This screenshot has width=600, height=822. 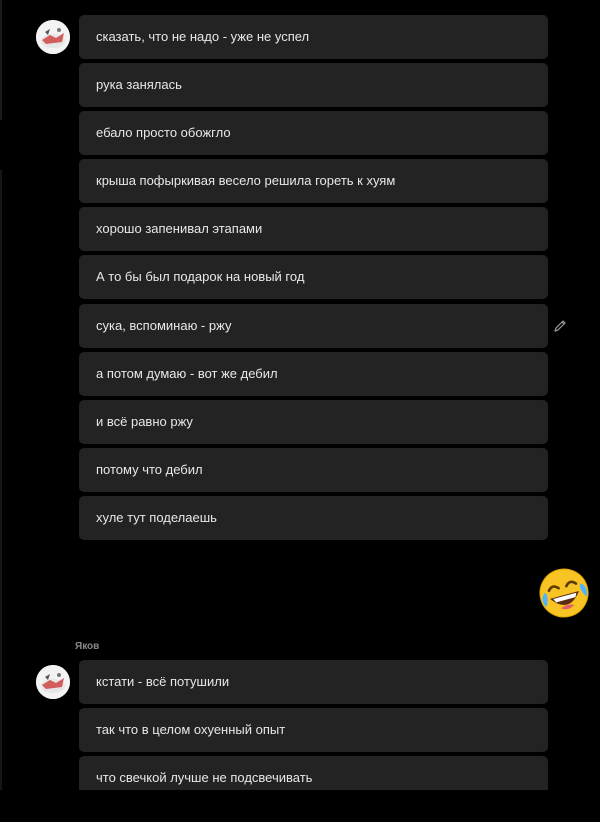 I want to click on message-bubble: так что в целом охуенный опыт, so click(x=313, y=730).